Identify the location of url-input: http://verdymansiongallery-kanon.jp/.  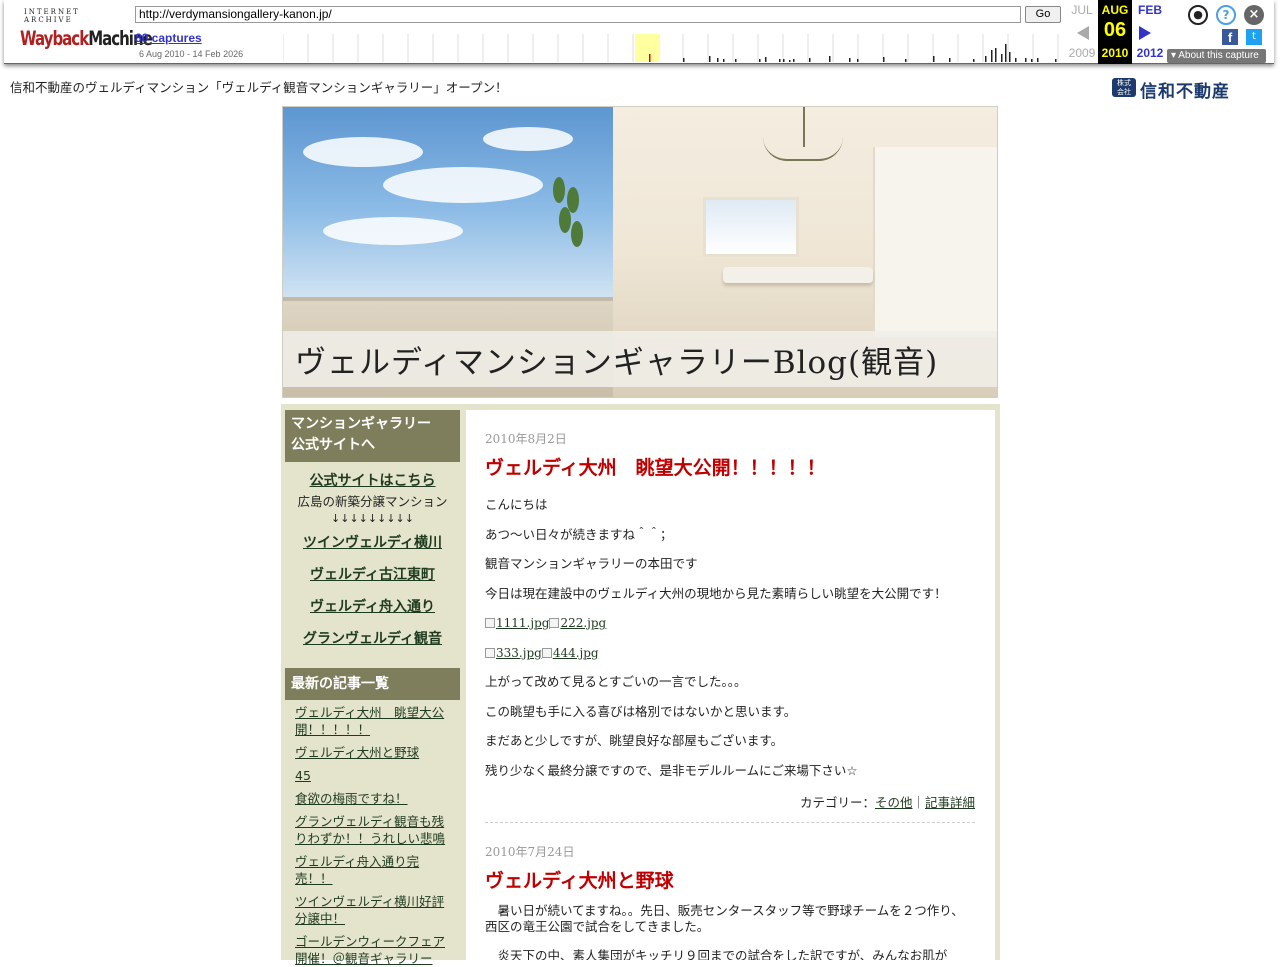
(578, 14).